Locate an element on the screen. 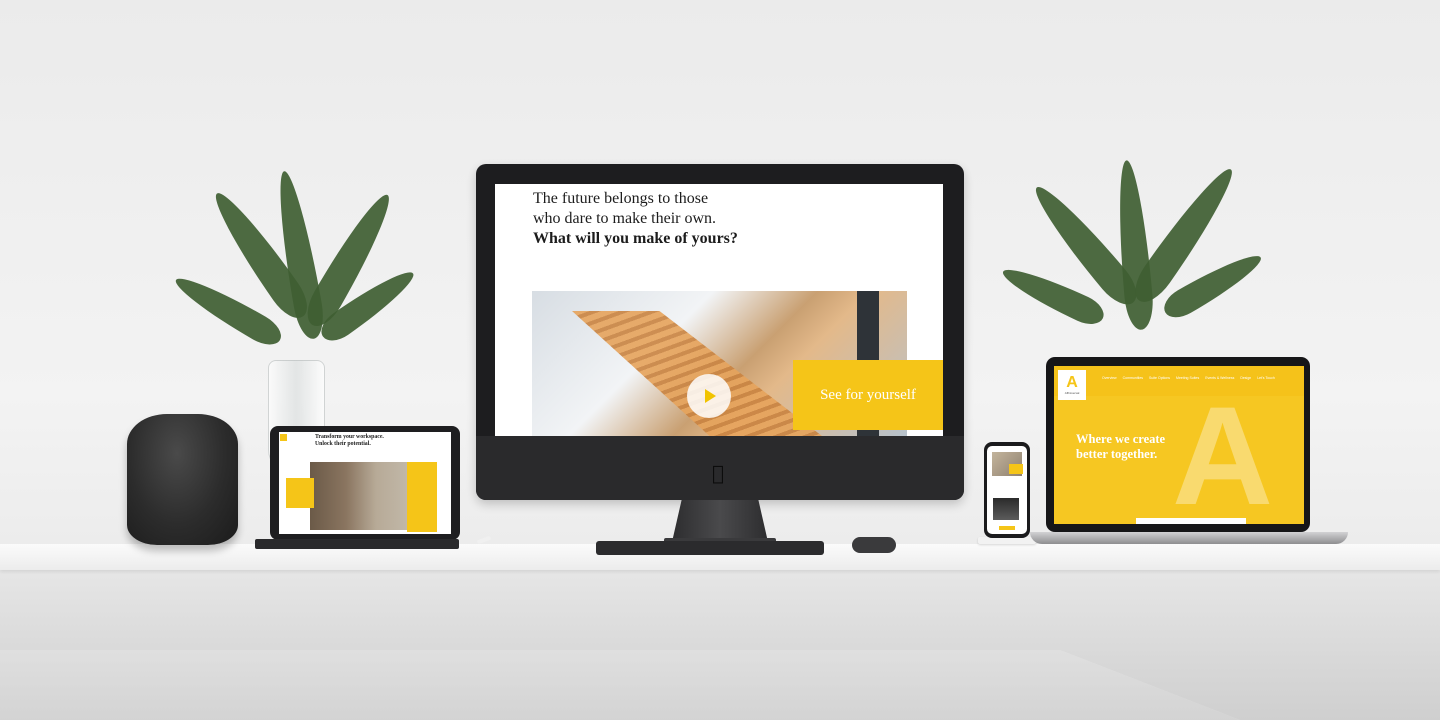 The height and width of the screenshot is (720, 1440). tablet-headline-line1: Transform your workspace. is located at coordinates (349, 437).